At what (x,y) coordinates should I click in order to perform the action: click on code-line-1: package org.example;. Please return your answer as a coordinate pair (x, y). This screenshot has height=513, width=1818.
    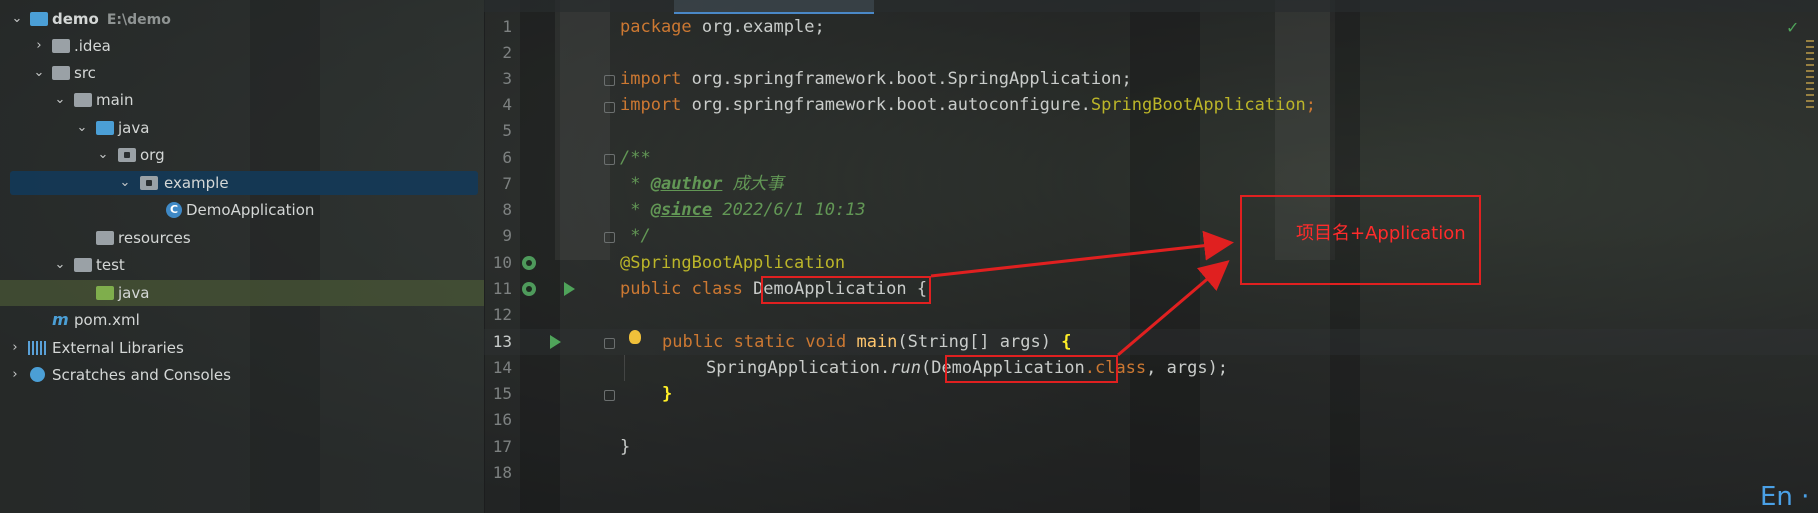
    Looking at the image, I should click on (722, 27).